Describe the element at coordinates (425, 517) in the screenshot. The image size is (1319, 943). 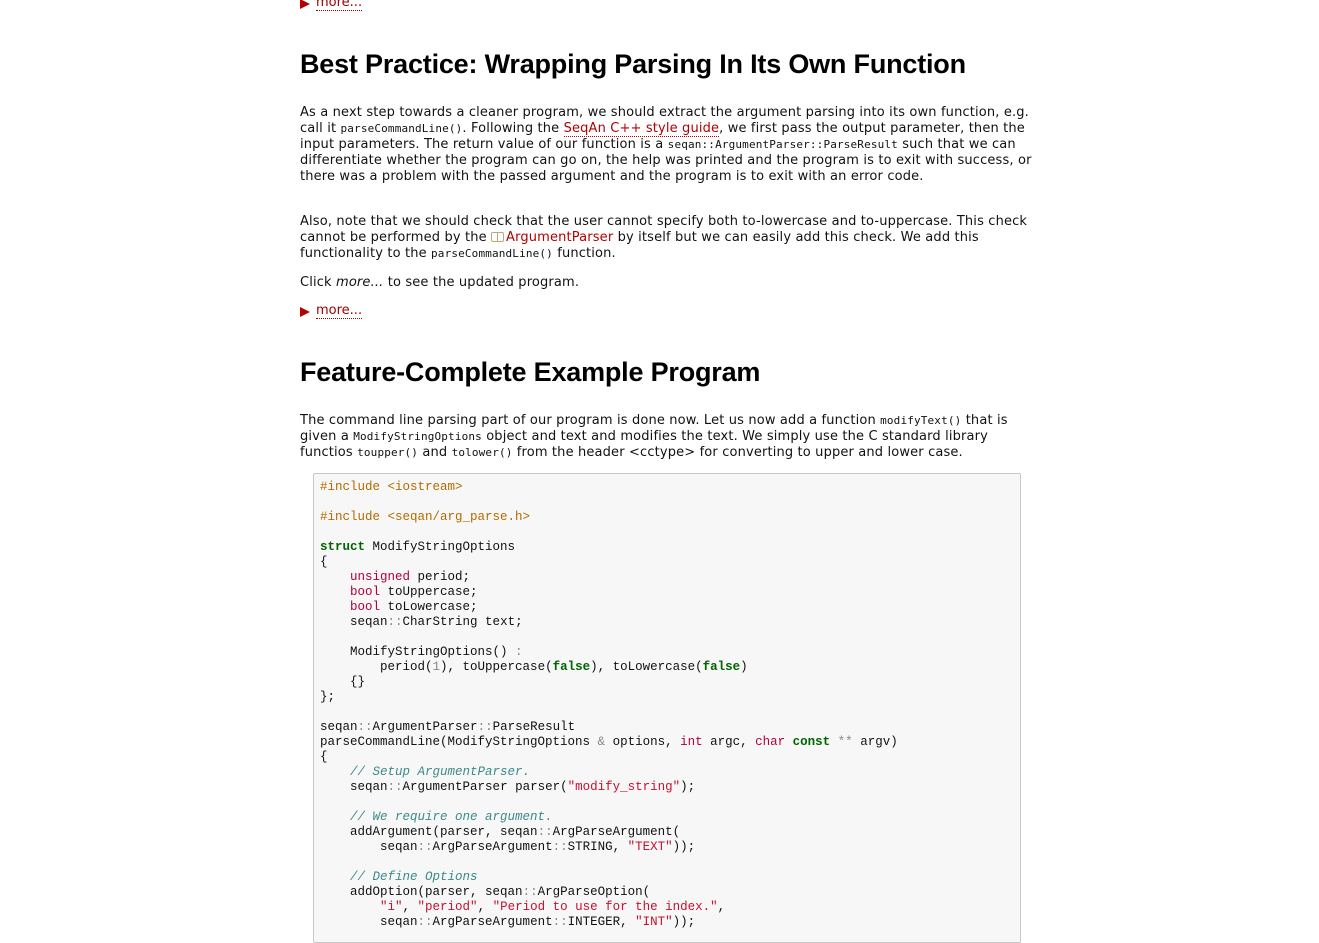
I see `include-line: #include <seqan/arg_parse.h>` at that location.